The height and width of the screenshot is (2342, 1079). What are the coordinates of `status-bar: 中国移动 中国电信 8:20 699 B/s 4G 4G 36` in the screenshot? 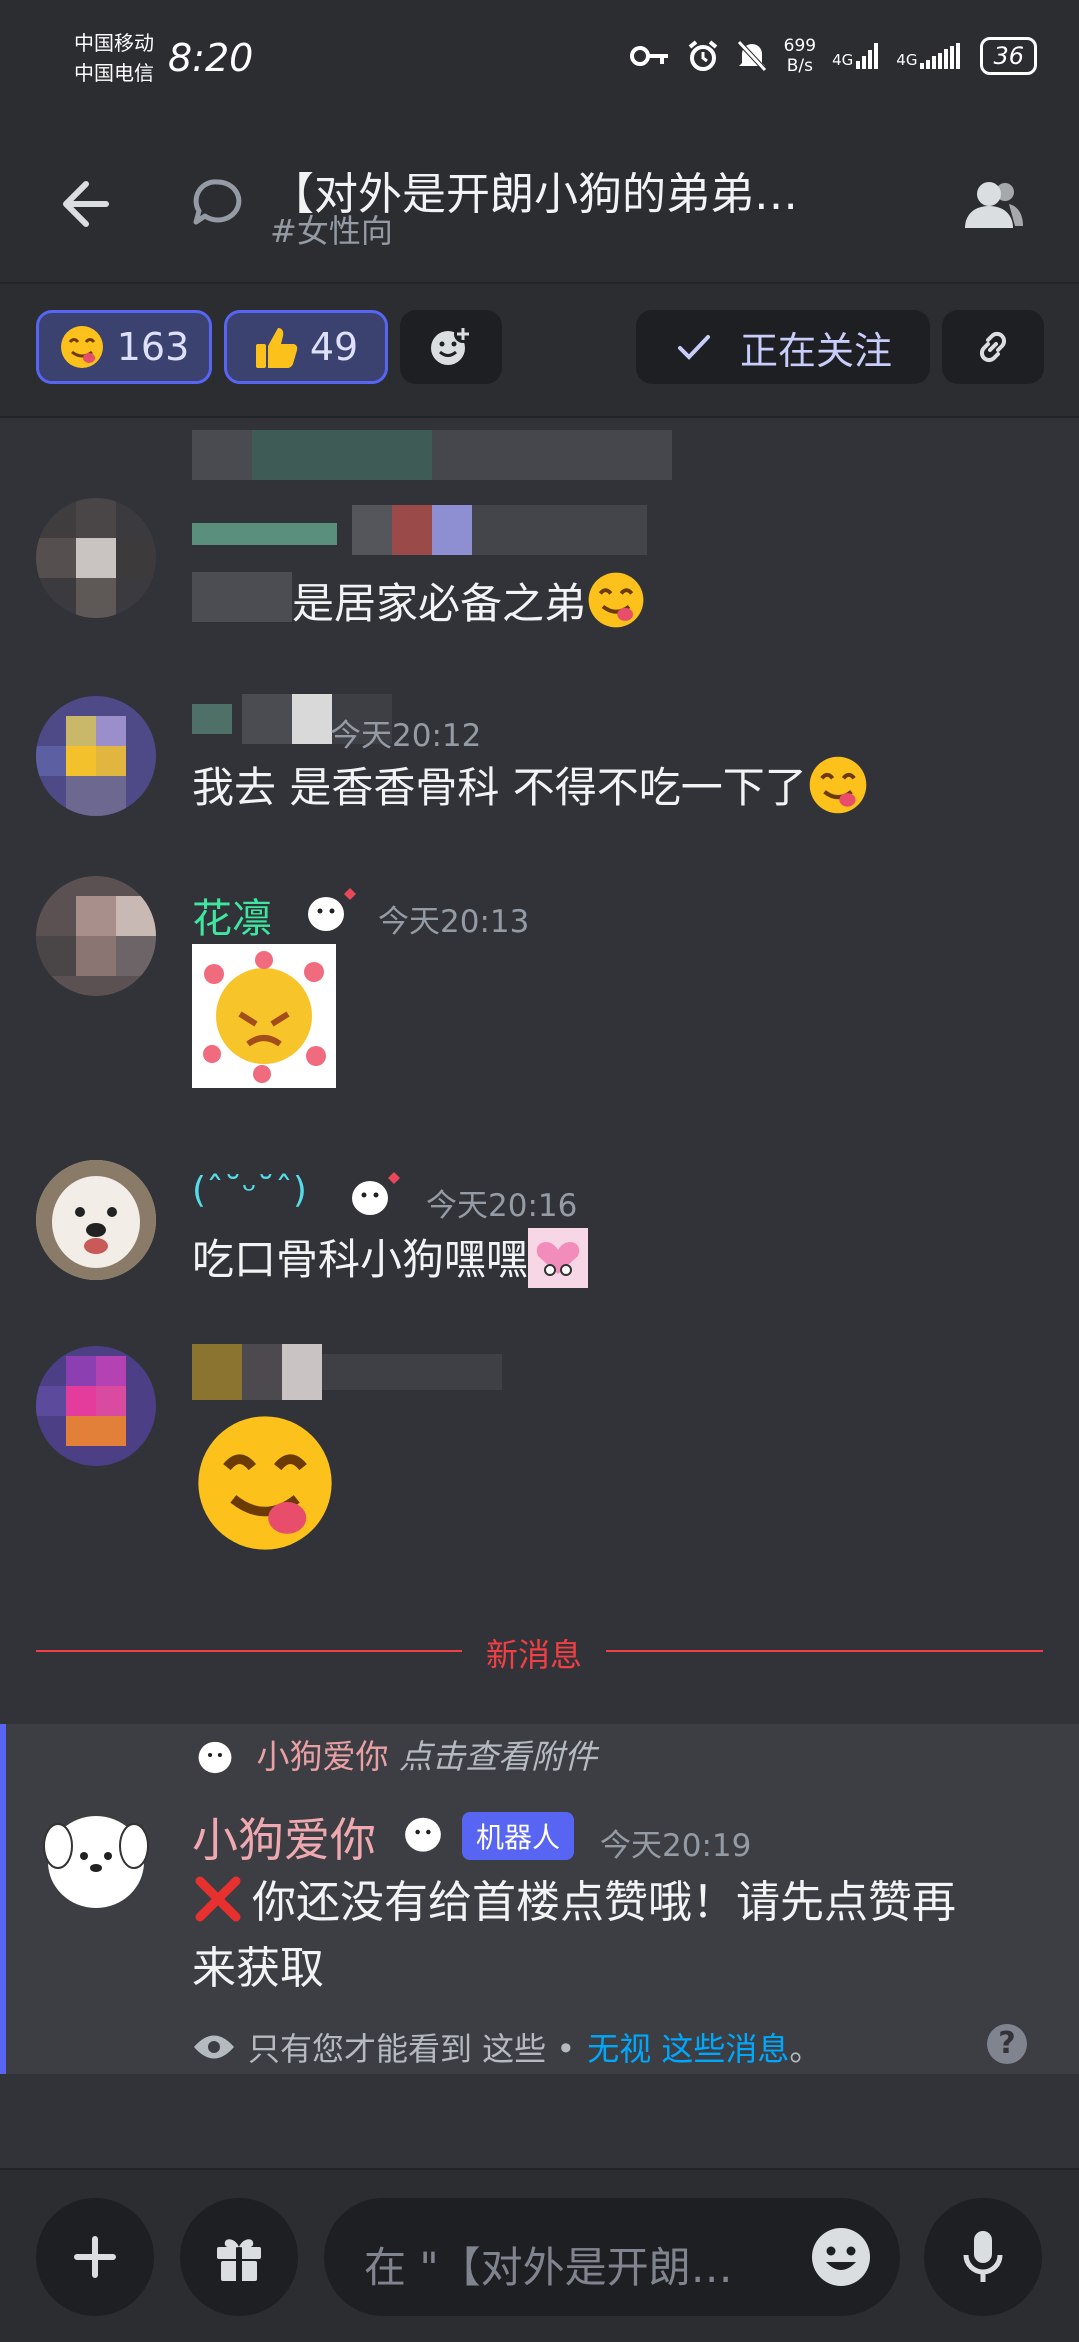 It's located at (539, 60).